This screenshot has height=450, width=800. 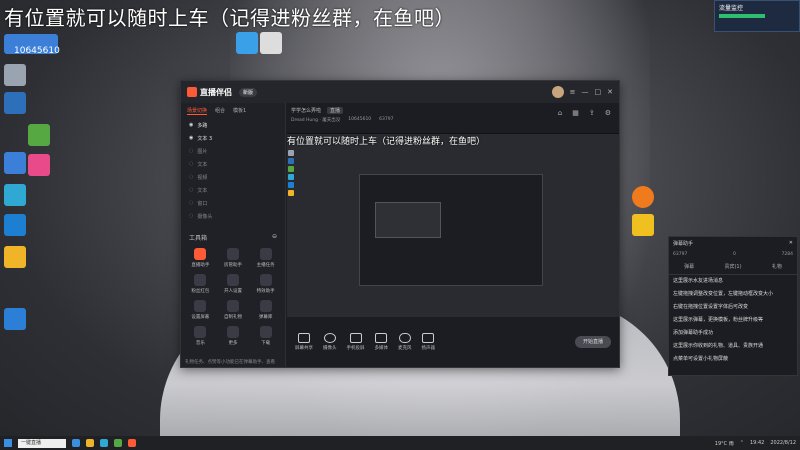 I want to click on lock-icon: ⌂, so click(x=560, y=113).